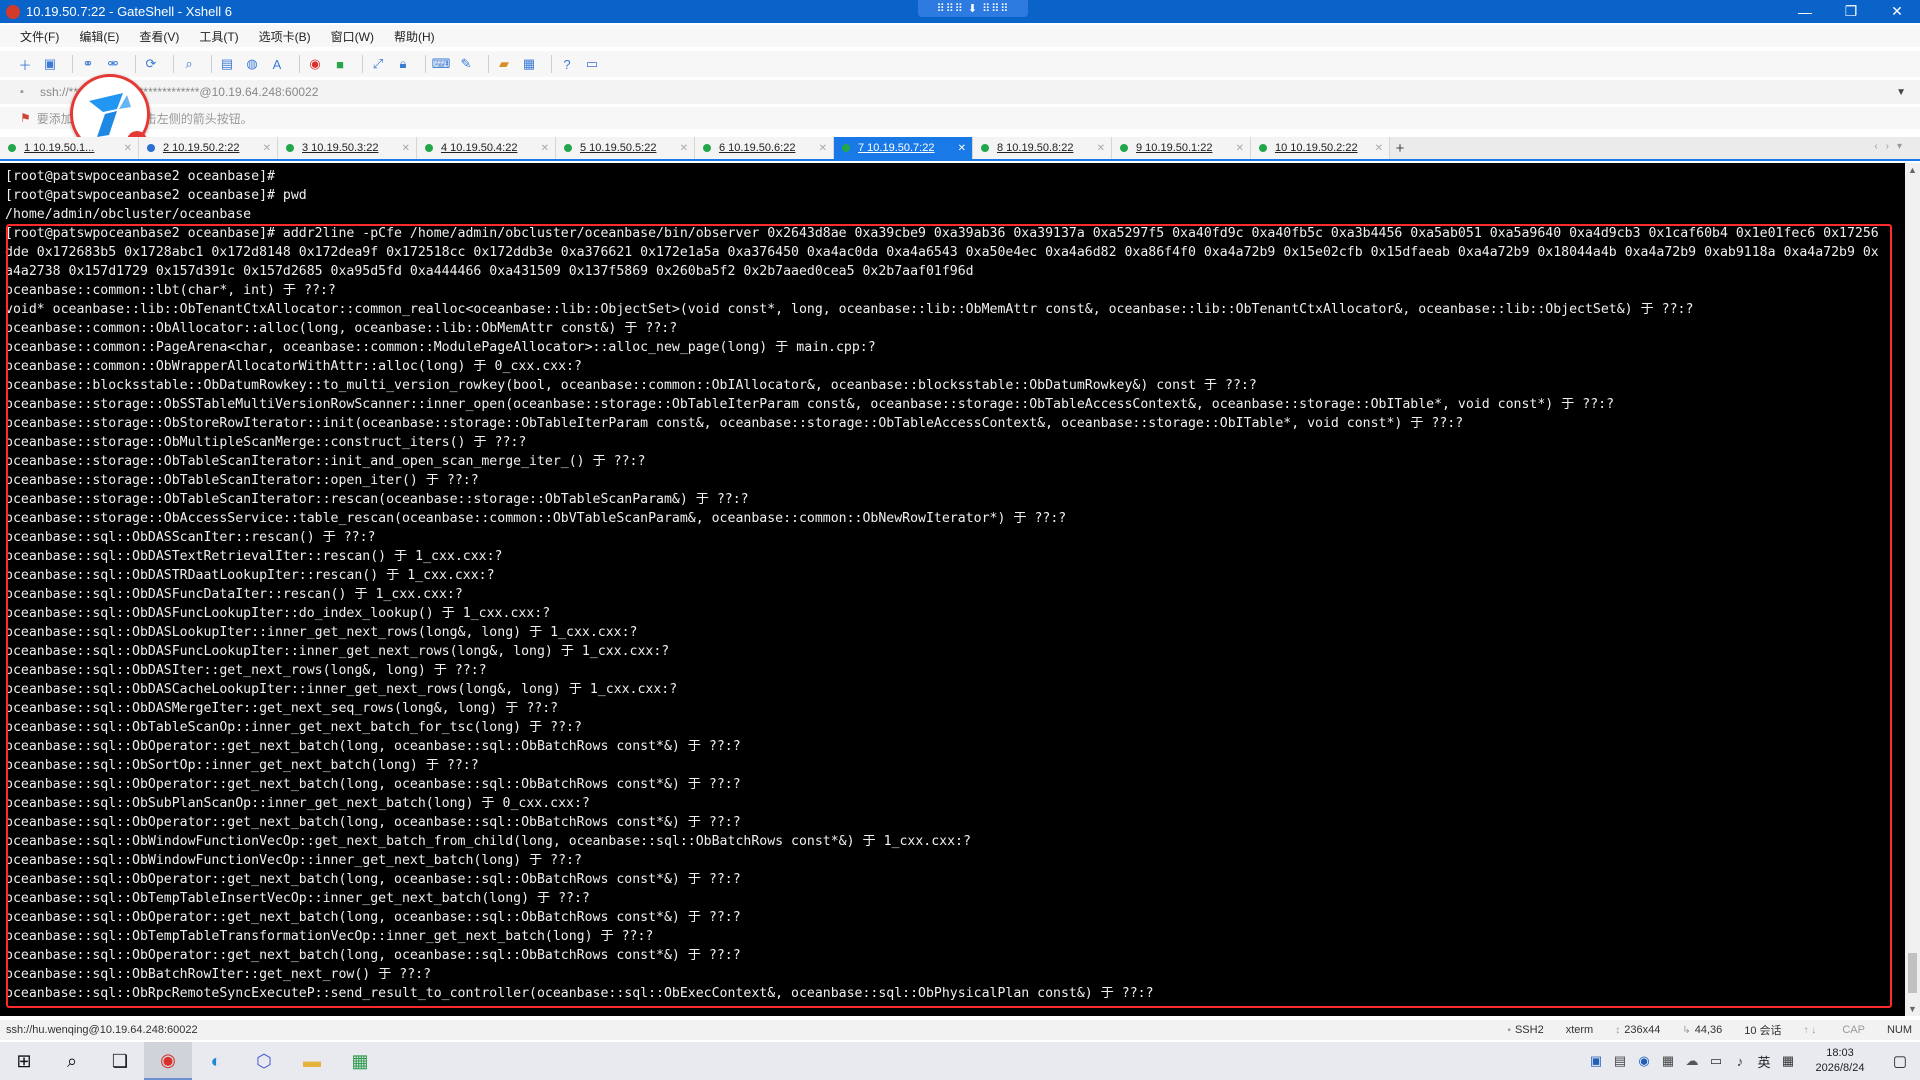  What do you see at coordinates (441, 64) in the screenshot?
I see `keyboard-icon: ⌨` at bounding box center [441, 64].